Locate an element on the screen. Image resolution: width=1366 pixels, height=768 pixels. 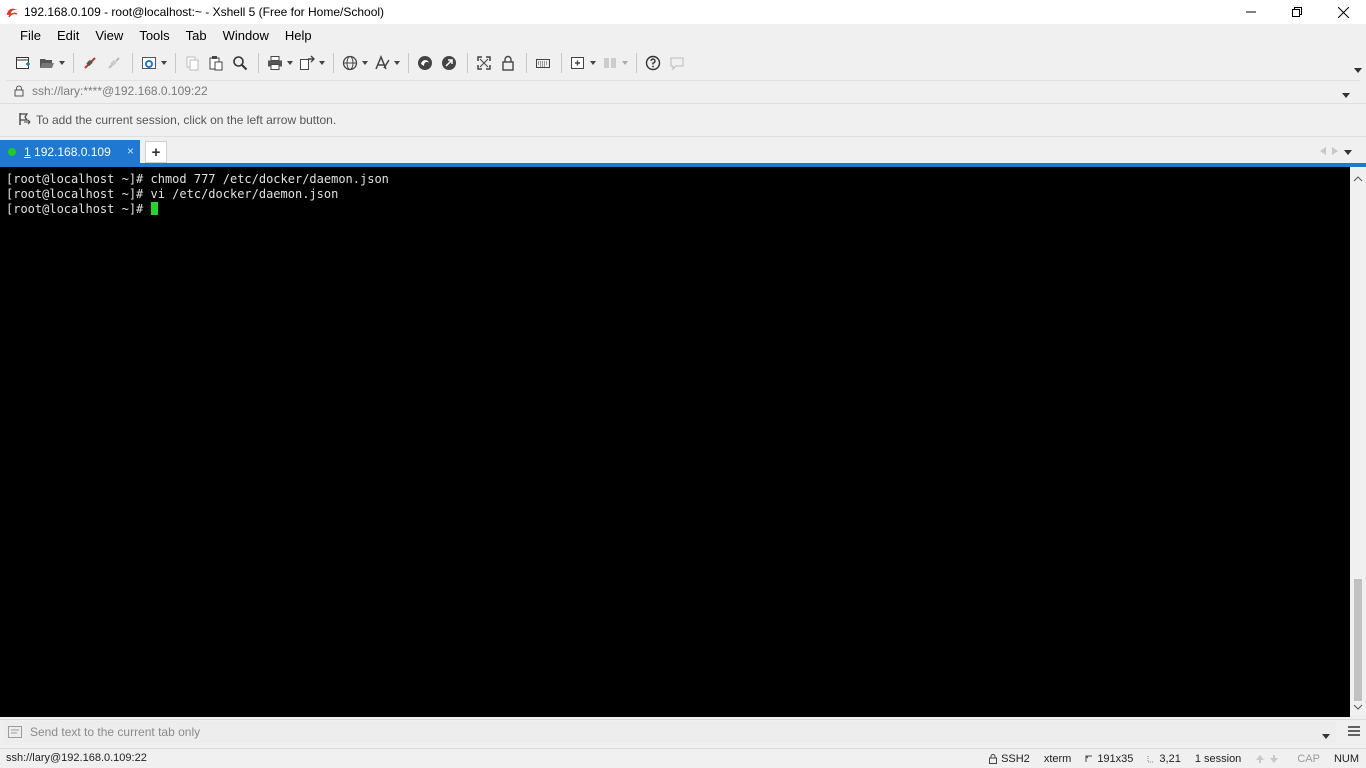
transfer-button is located at coordinates (311, 63).